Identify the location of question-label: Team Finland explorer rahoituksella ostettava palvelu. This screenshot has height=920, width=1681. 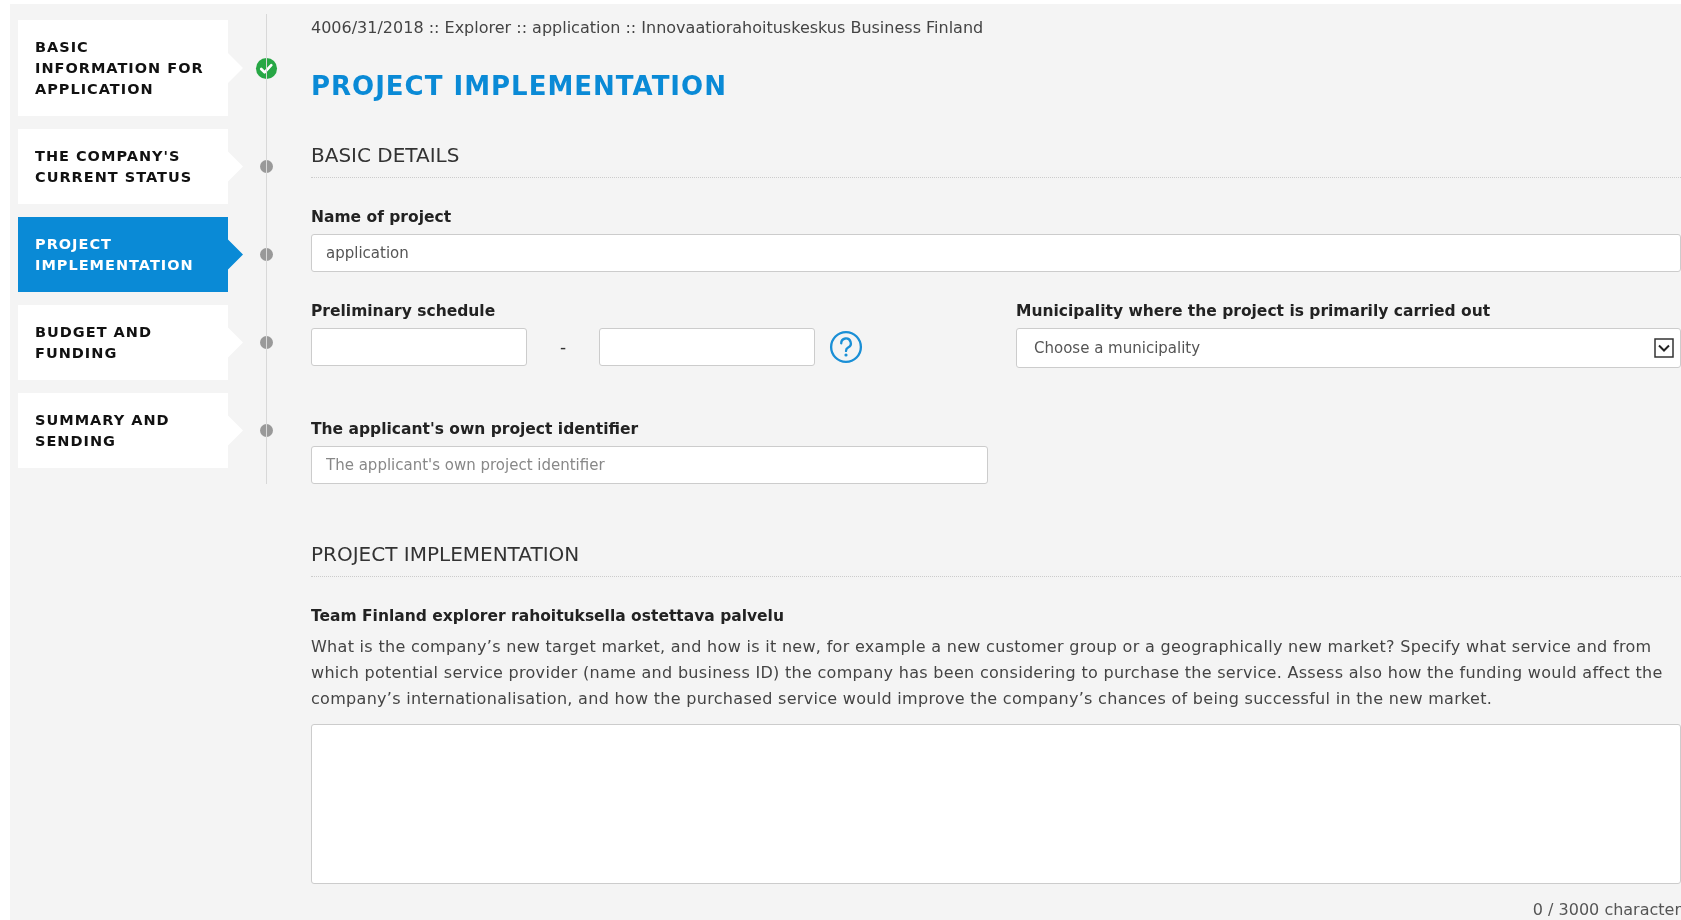
(548, 616).